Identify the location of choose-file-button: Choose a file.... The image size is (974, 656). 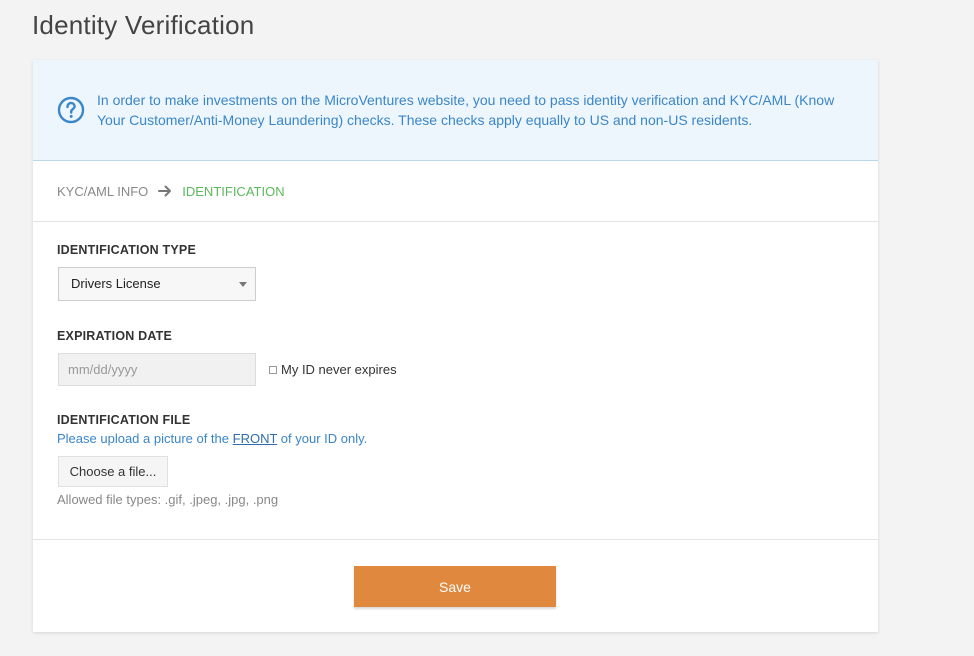
(113, 471).